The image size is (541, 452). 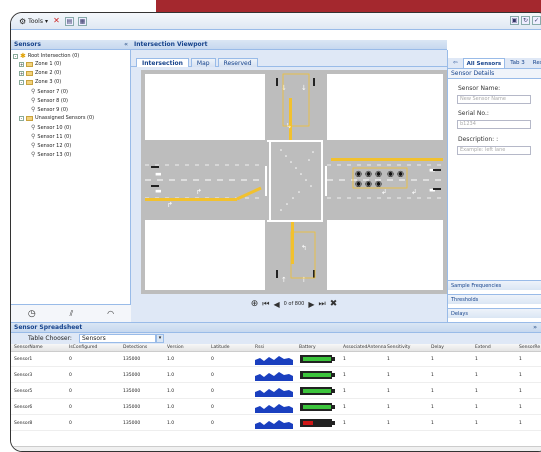 What do you see at coordinates (83, 348) in the screenshot?
I see `col-header: IsConfigured` at bounding box center [83, 348].